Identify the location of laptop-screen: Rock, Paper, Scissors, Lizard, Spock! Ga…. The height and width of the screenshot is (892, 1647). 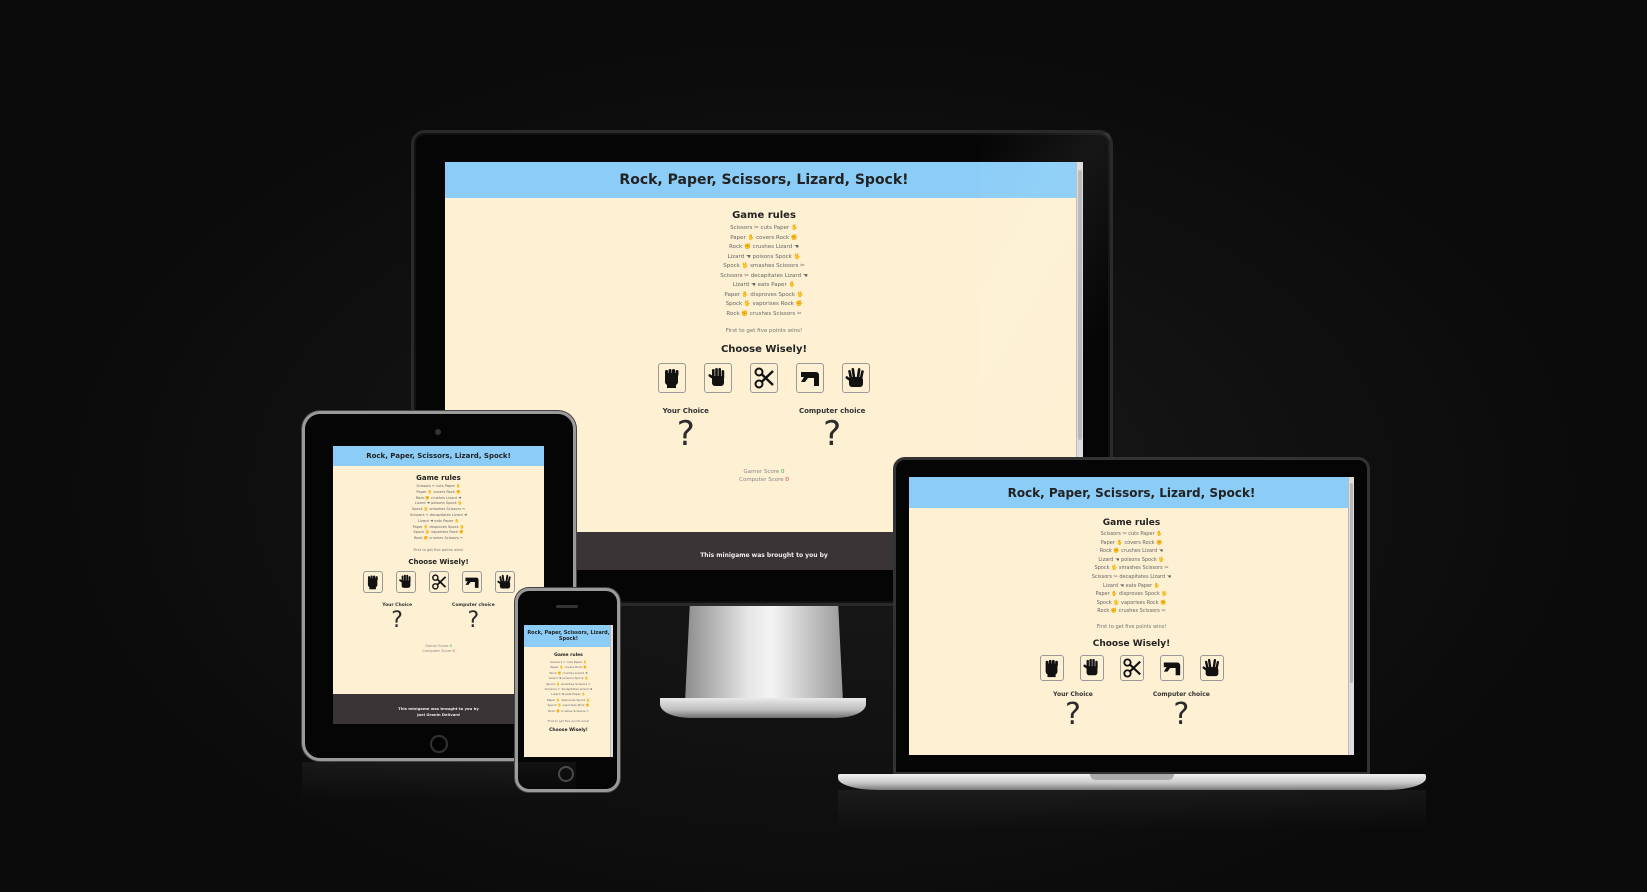
(1131, 616).